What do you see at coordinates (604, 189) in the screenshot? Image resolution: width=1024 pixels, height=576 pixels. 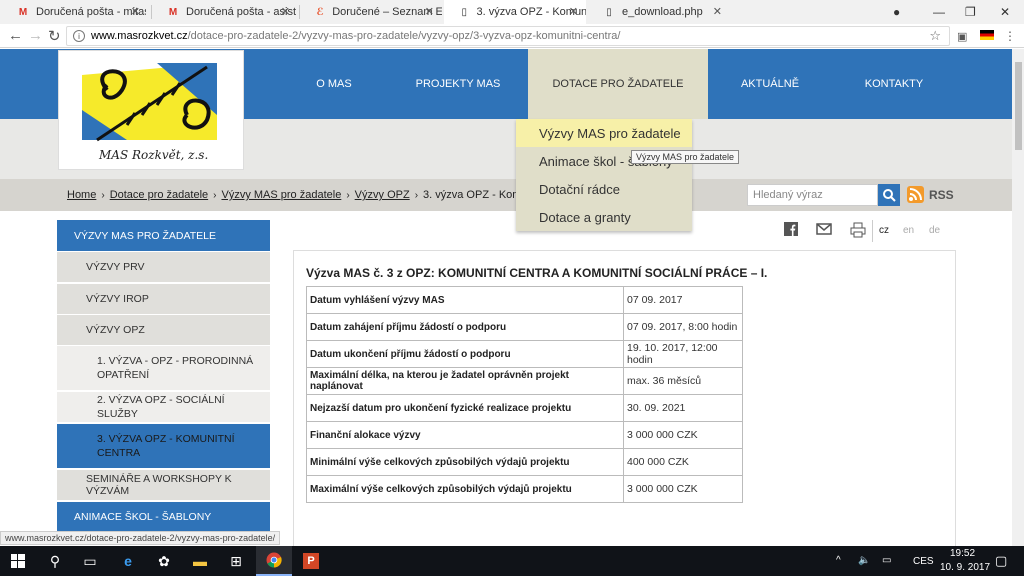 I see `dropdown-item-dotacni-radce: Dotační rádce` at bounding box center [604, 189].